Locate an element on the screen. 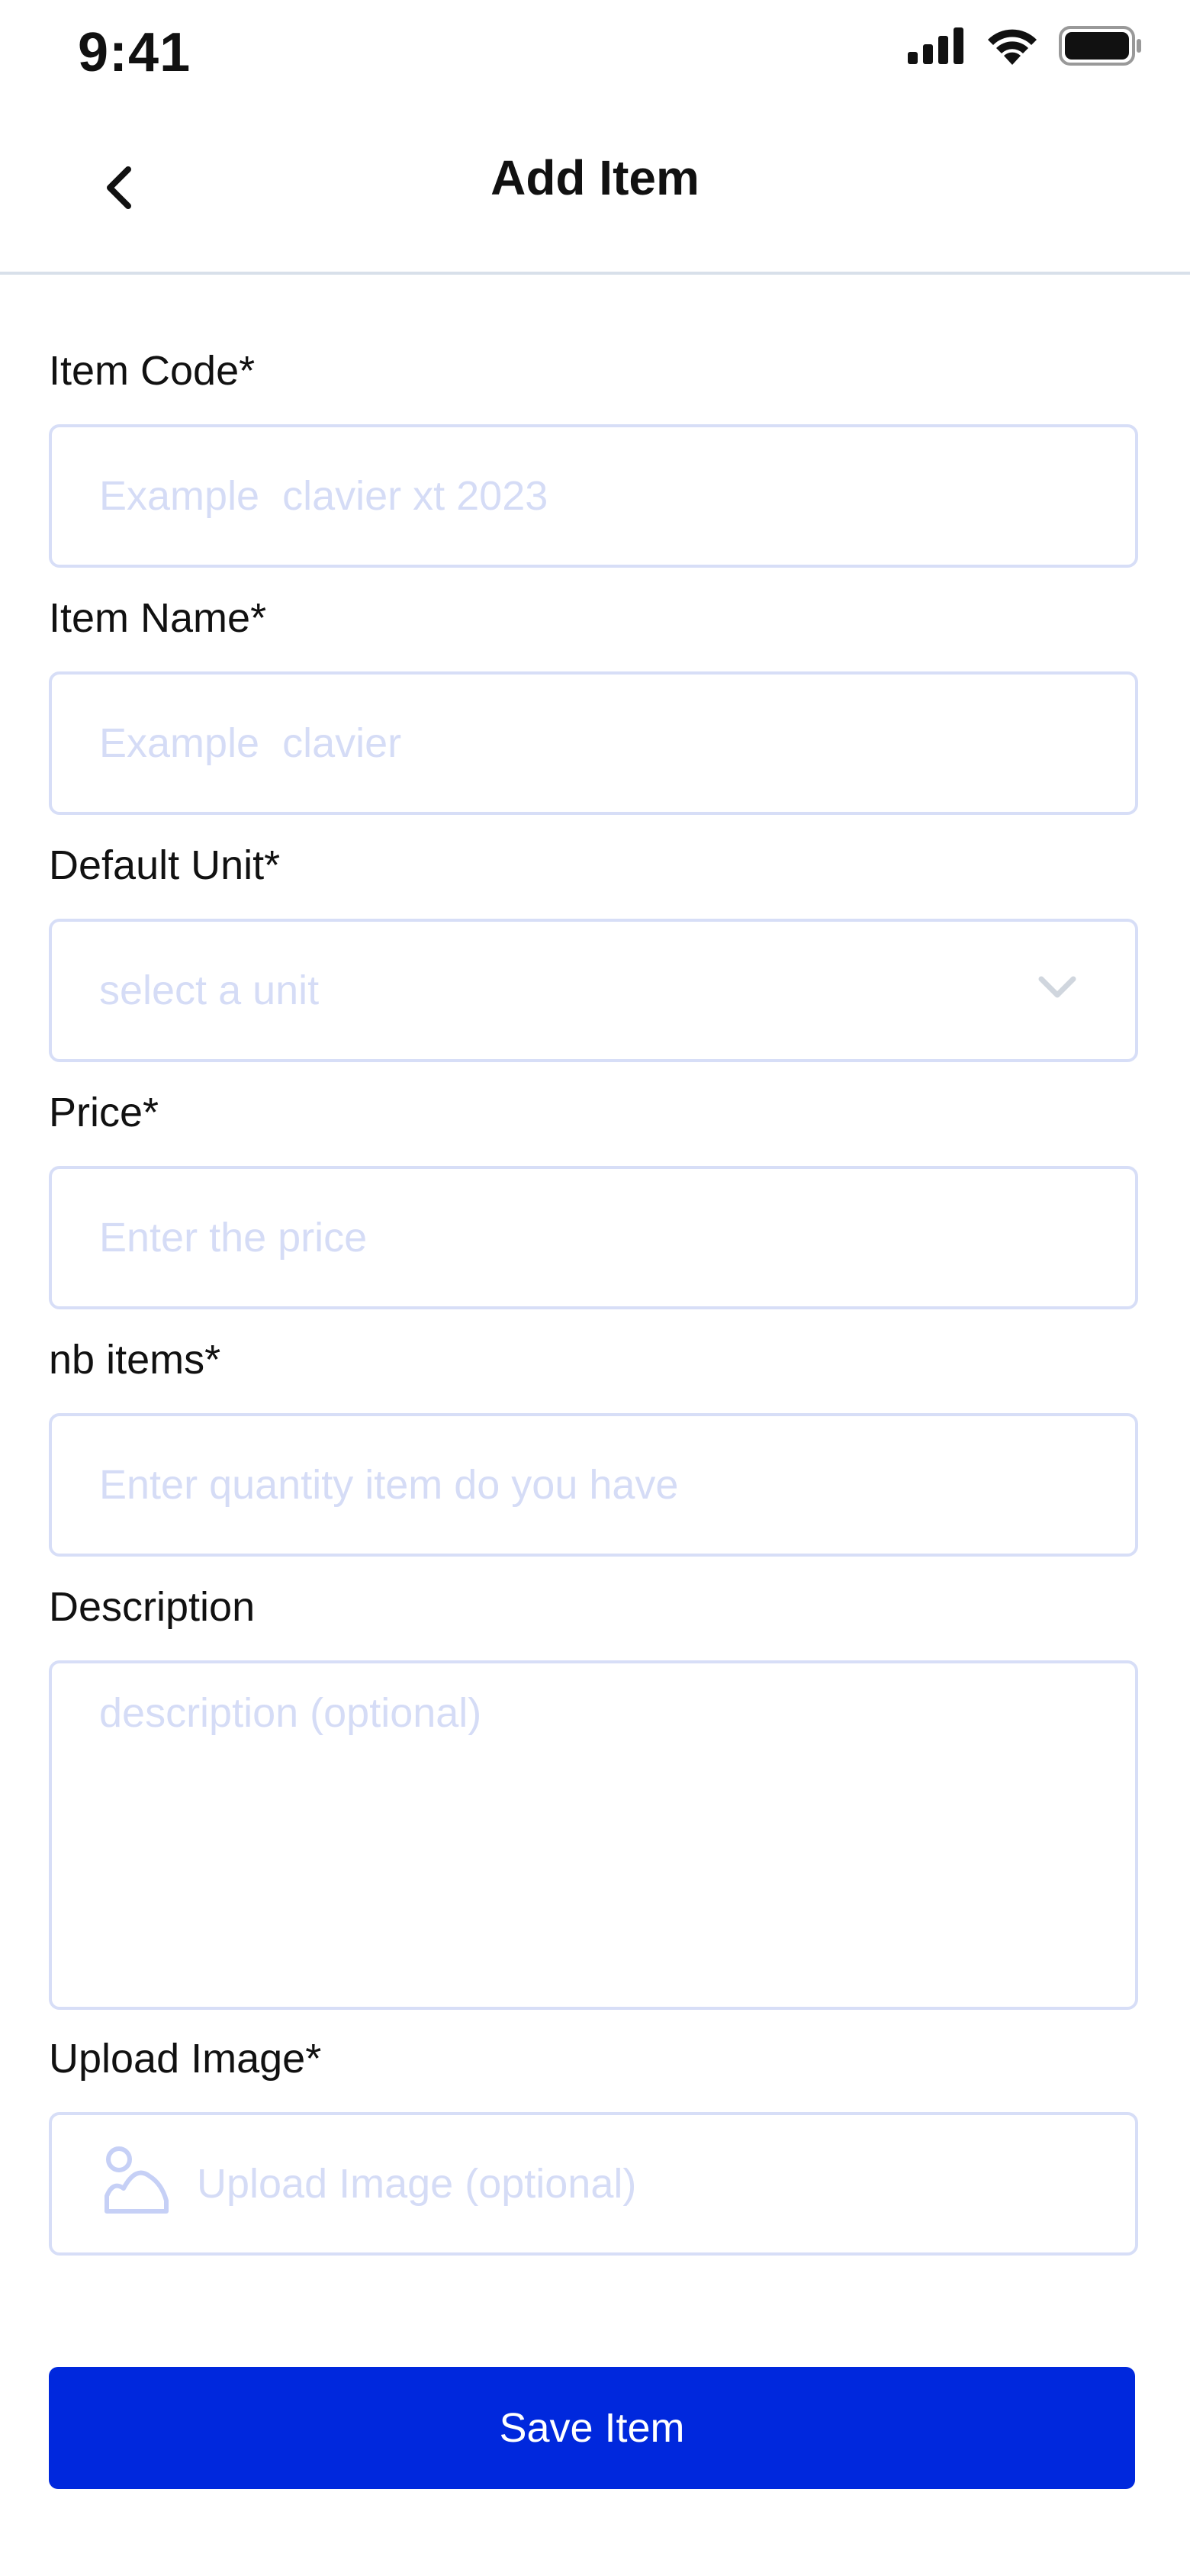 The image size is (1190, 2576). item-name-field is located at coordinates (593, 743).